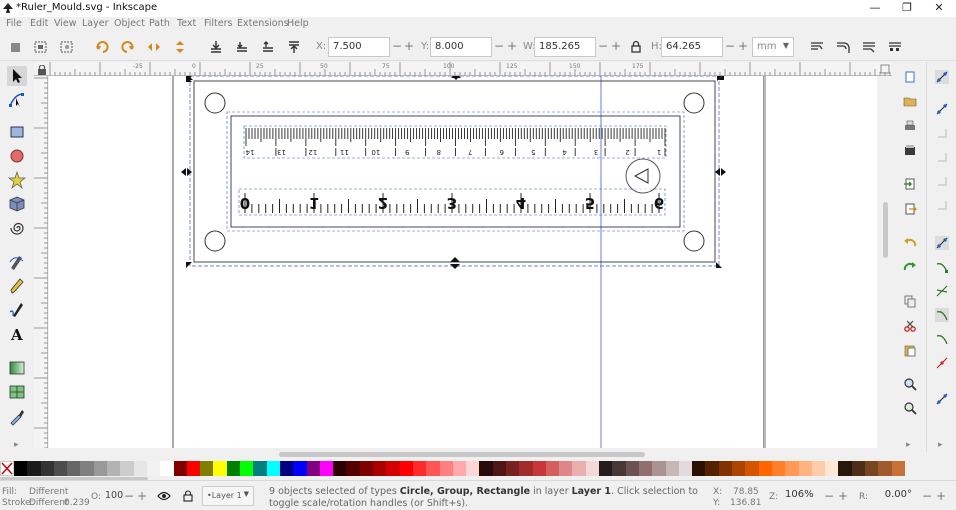  I want to click on no-paint-swatch, so click(7, 468).